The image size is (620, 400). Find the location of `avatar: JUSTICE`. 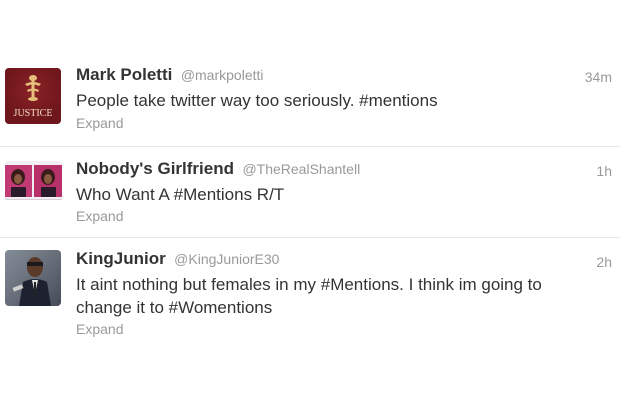

avatar: JUSTICE is located at coordinates (33, 96).